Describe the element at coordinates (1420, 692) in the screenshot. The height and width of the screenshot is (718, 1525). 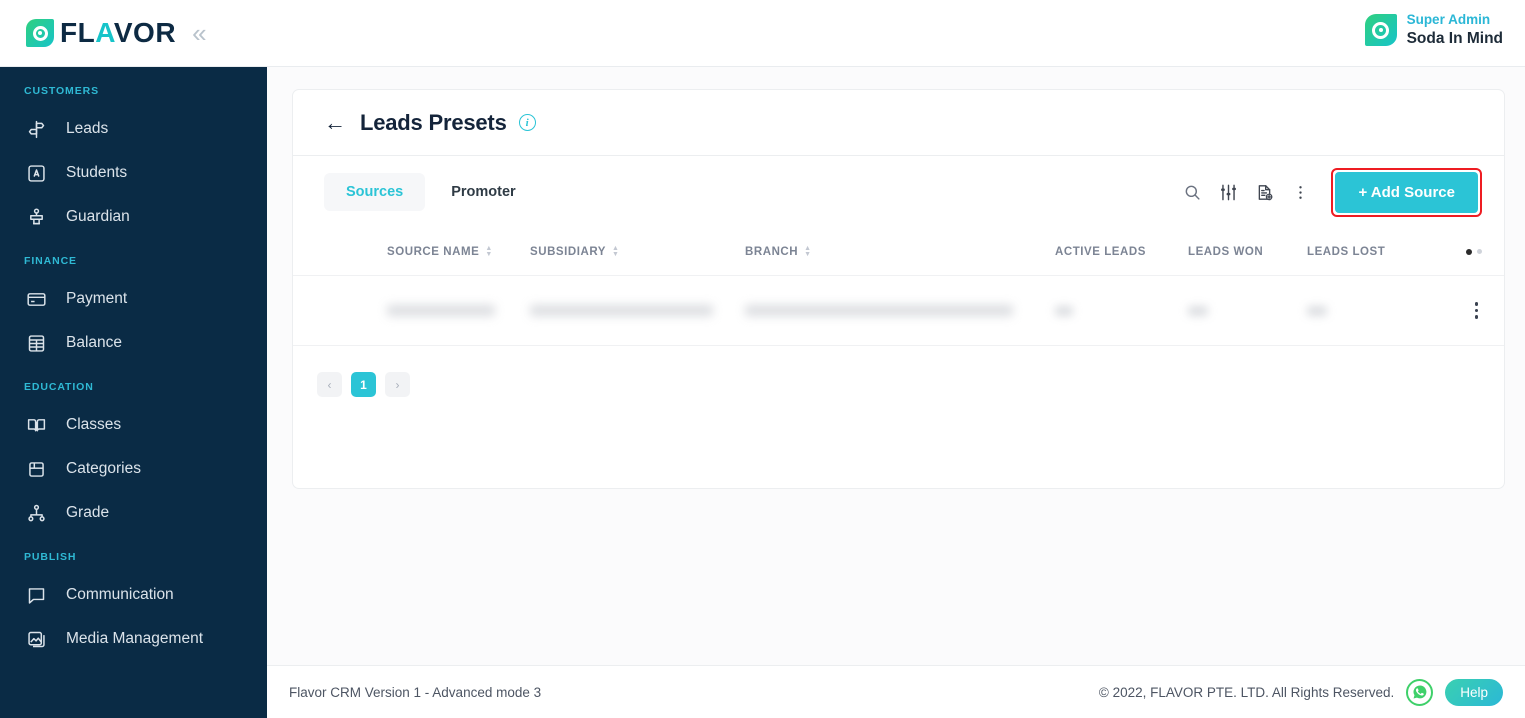
I see `whatsapp-icon` at that location.